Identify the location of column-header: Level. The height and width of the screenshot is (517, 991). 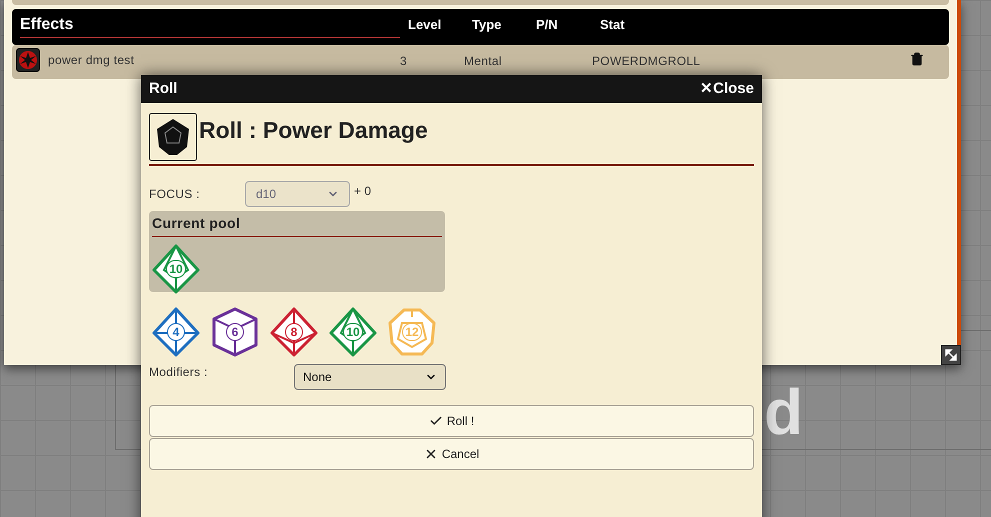
(425, 24).